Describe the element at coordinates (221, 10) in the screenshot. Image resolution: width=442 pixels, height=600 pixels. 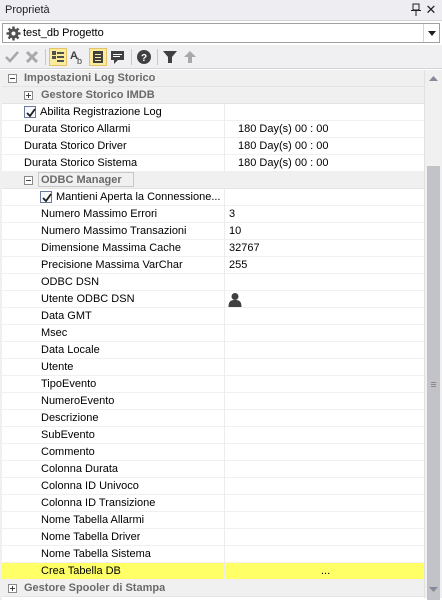
I see `panel-titlebar: Proprietà ✕` at that location.